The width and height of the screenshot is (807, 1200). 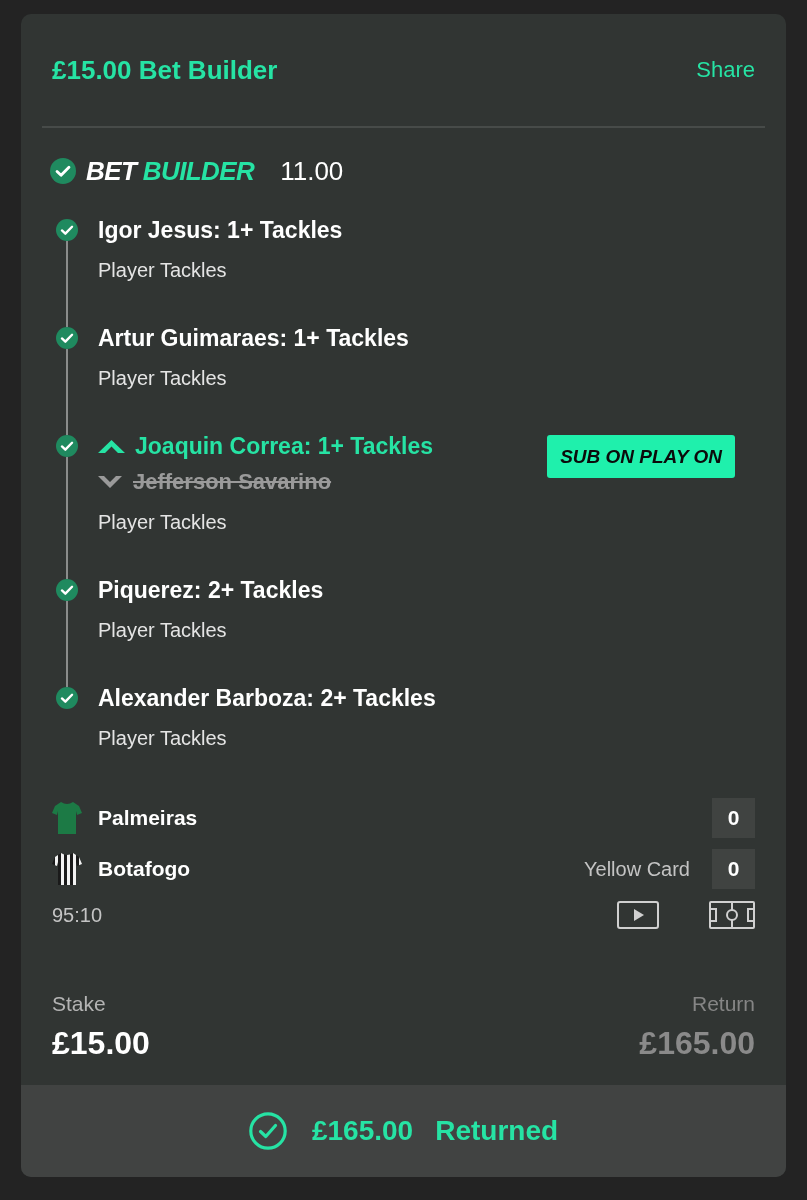 What do you see at coordinates (254, 338) in the screenshot?
I see `selection-title: Artur Guimaraes: 1+ Tackles` at bounding box center [254, 338].